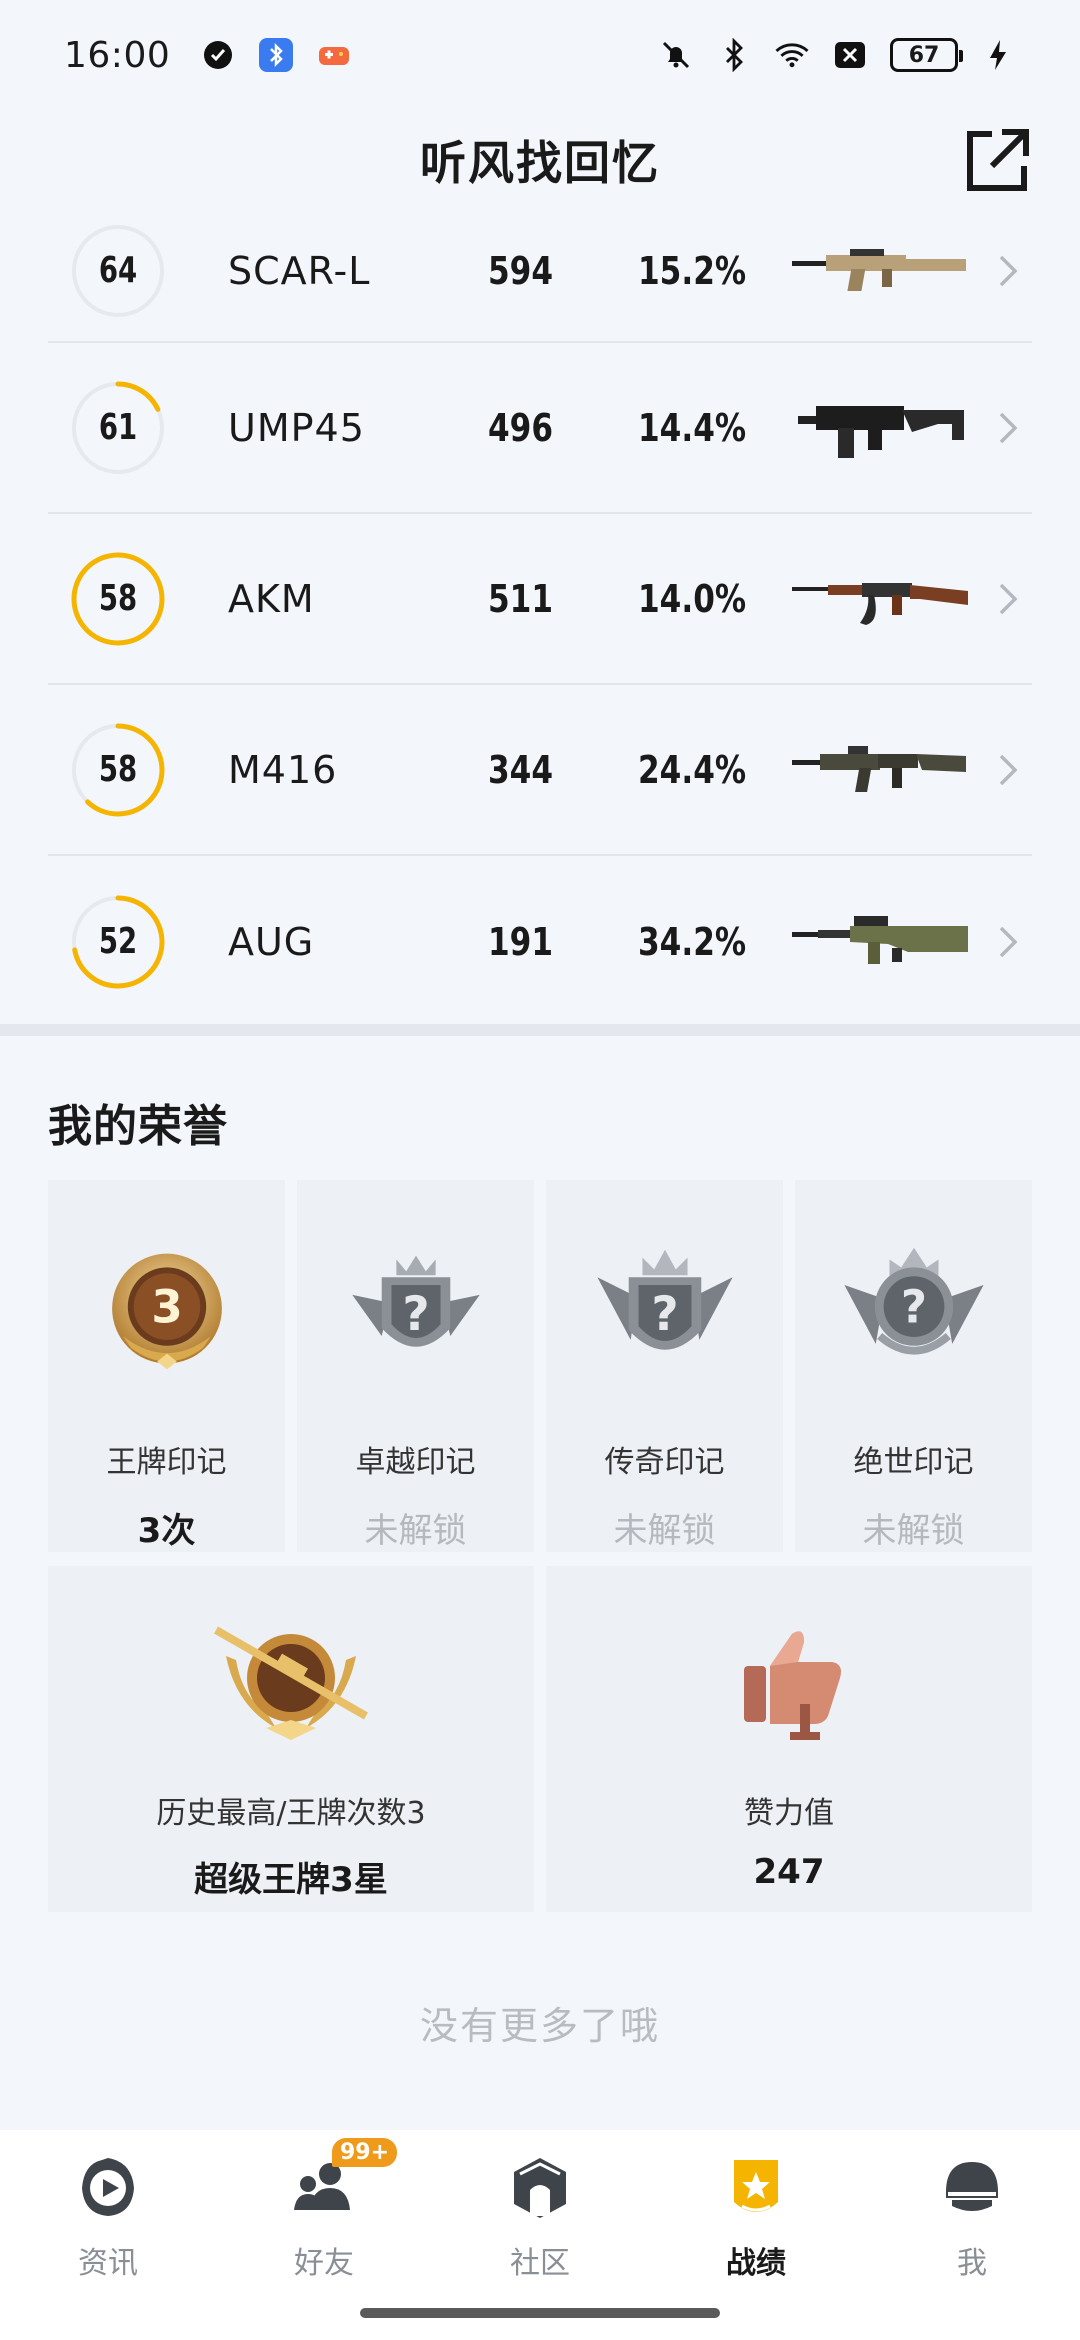 This screenshot has height=2340, width=1080. I want to click on wifi-icon, so click(792, 55).